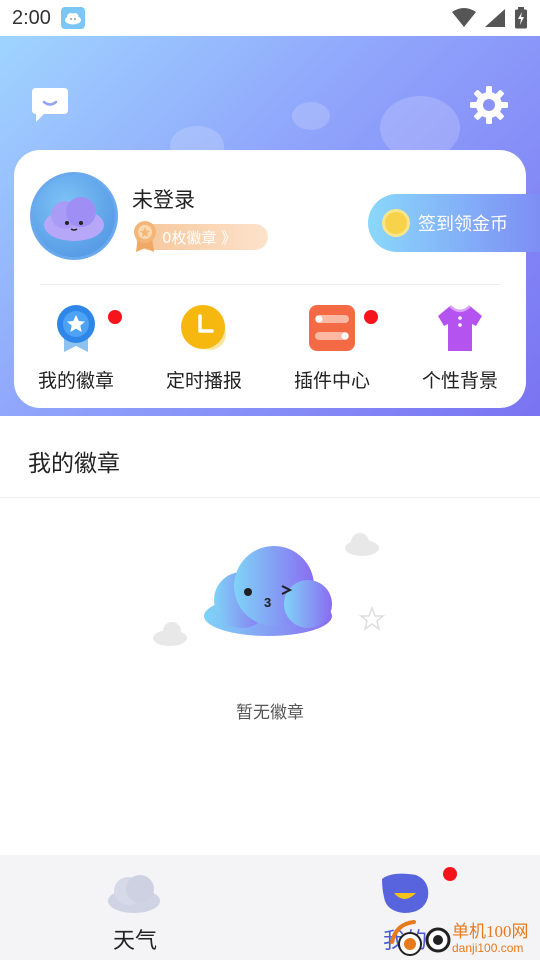  What do you see at coordinates (203, 327) in the screenshot?
I see `clock-icon` at bounding box center [203, 327].